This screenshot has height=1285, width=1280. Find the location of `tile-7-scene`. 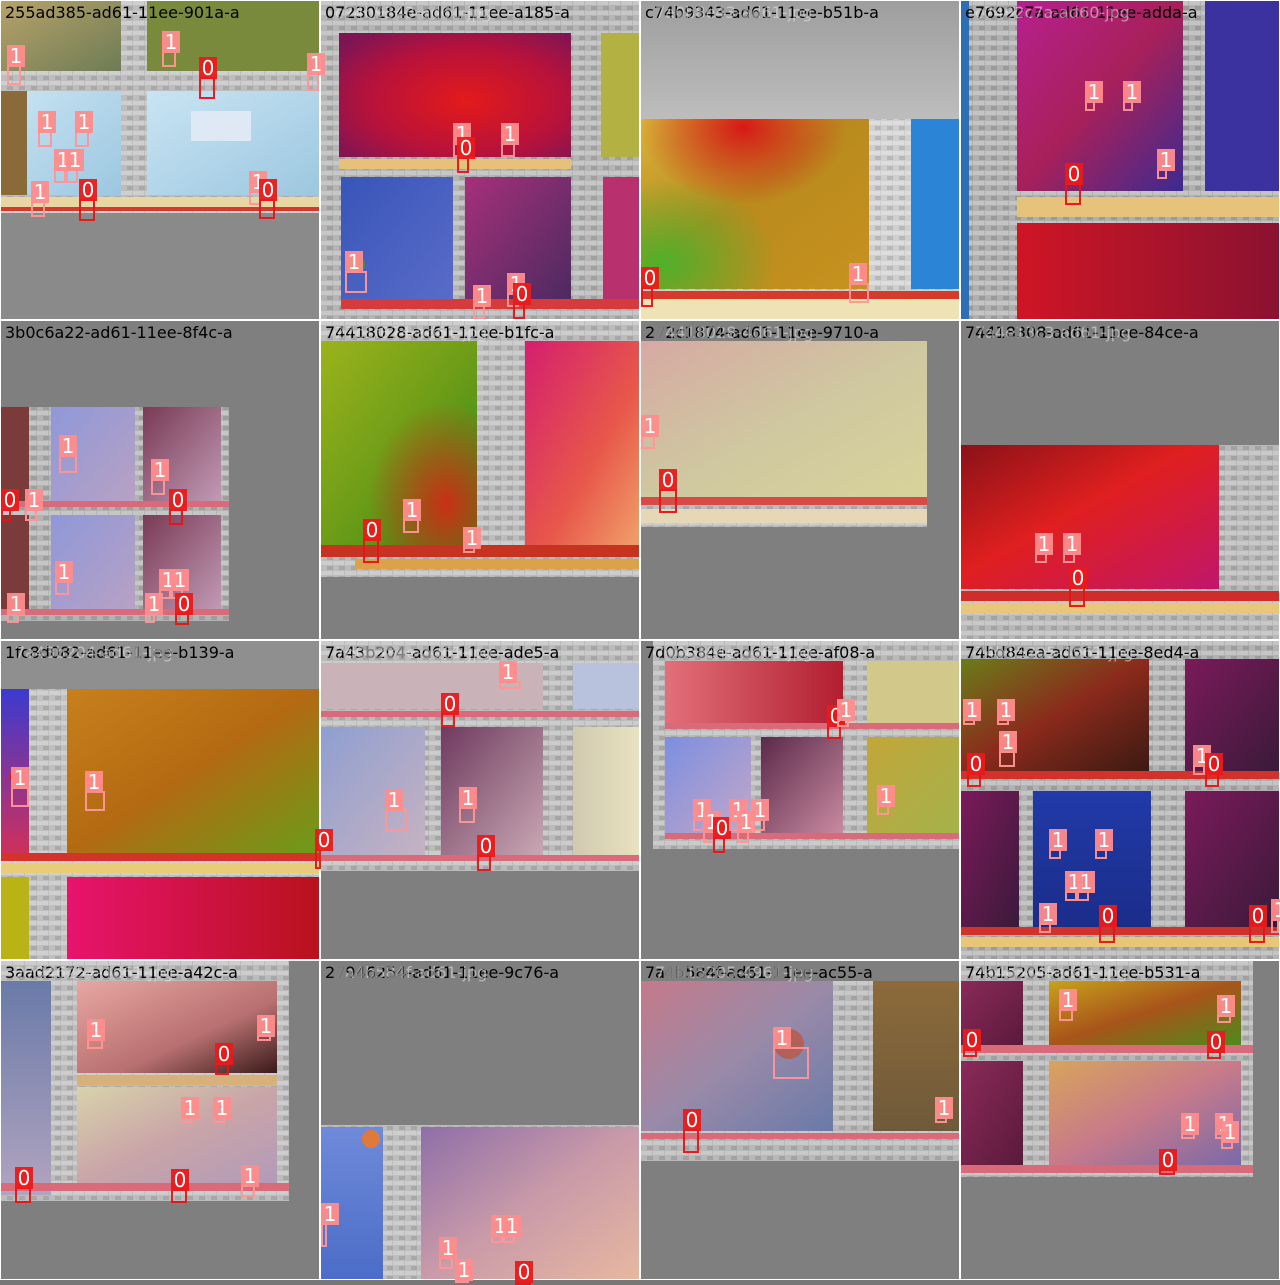

tile-7-scene is located at coordinates (800, 480).